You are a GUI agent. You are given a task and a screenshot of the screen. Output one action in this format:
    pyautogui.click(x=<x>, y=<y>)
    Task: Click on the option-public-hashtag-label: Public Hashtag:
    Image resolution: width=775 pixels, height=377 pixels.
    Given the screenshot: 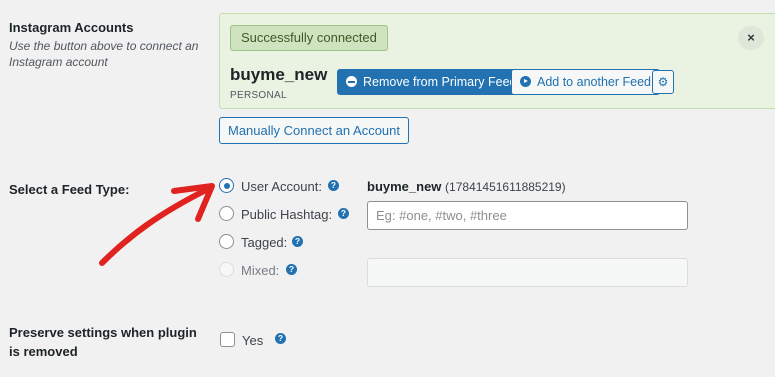 What is the action you would take?
    pyautogui.click(x=287, y=214)
    